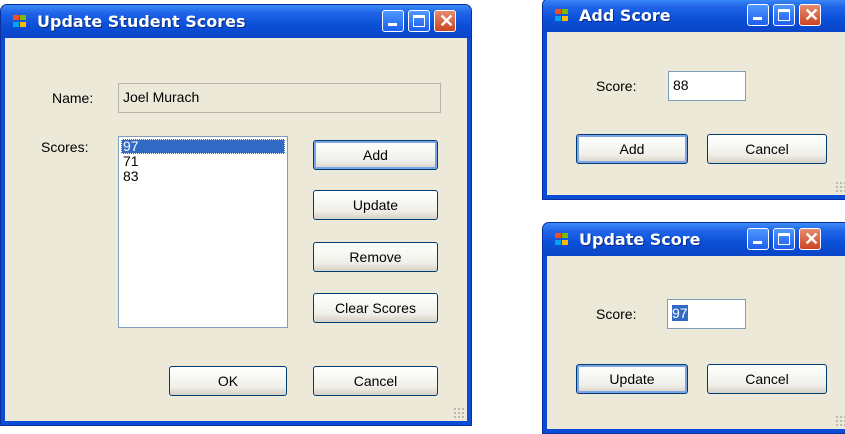 The height and width of the screenshot is (434, 845). I want to click on title-bar: Update Student Scores ✕, so click(236, 21).